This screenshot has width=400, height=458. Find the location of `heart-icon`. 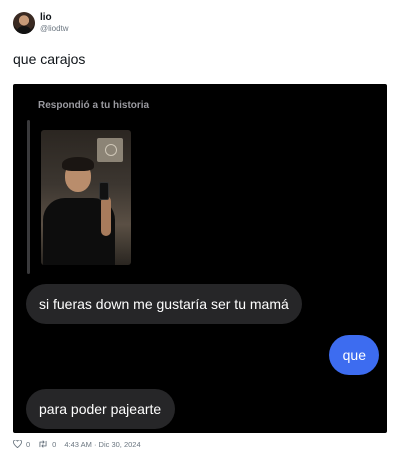

heart-icon is located at coordinates (17, 444).